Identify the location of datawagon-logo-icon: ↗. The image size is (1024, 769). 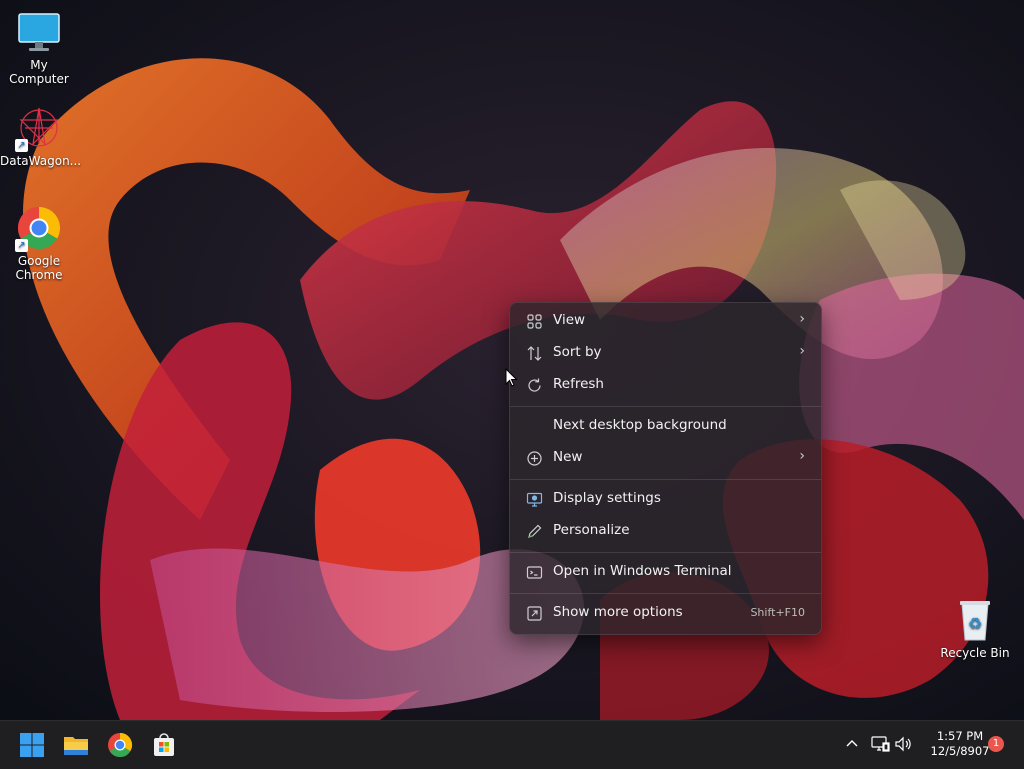
(39, 128).